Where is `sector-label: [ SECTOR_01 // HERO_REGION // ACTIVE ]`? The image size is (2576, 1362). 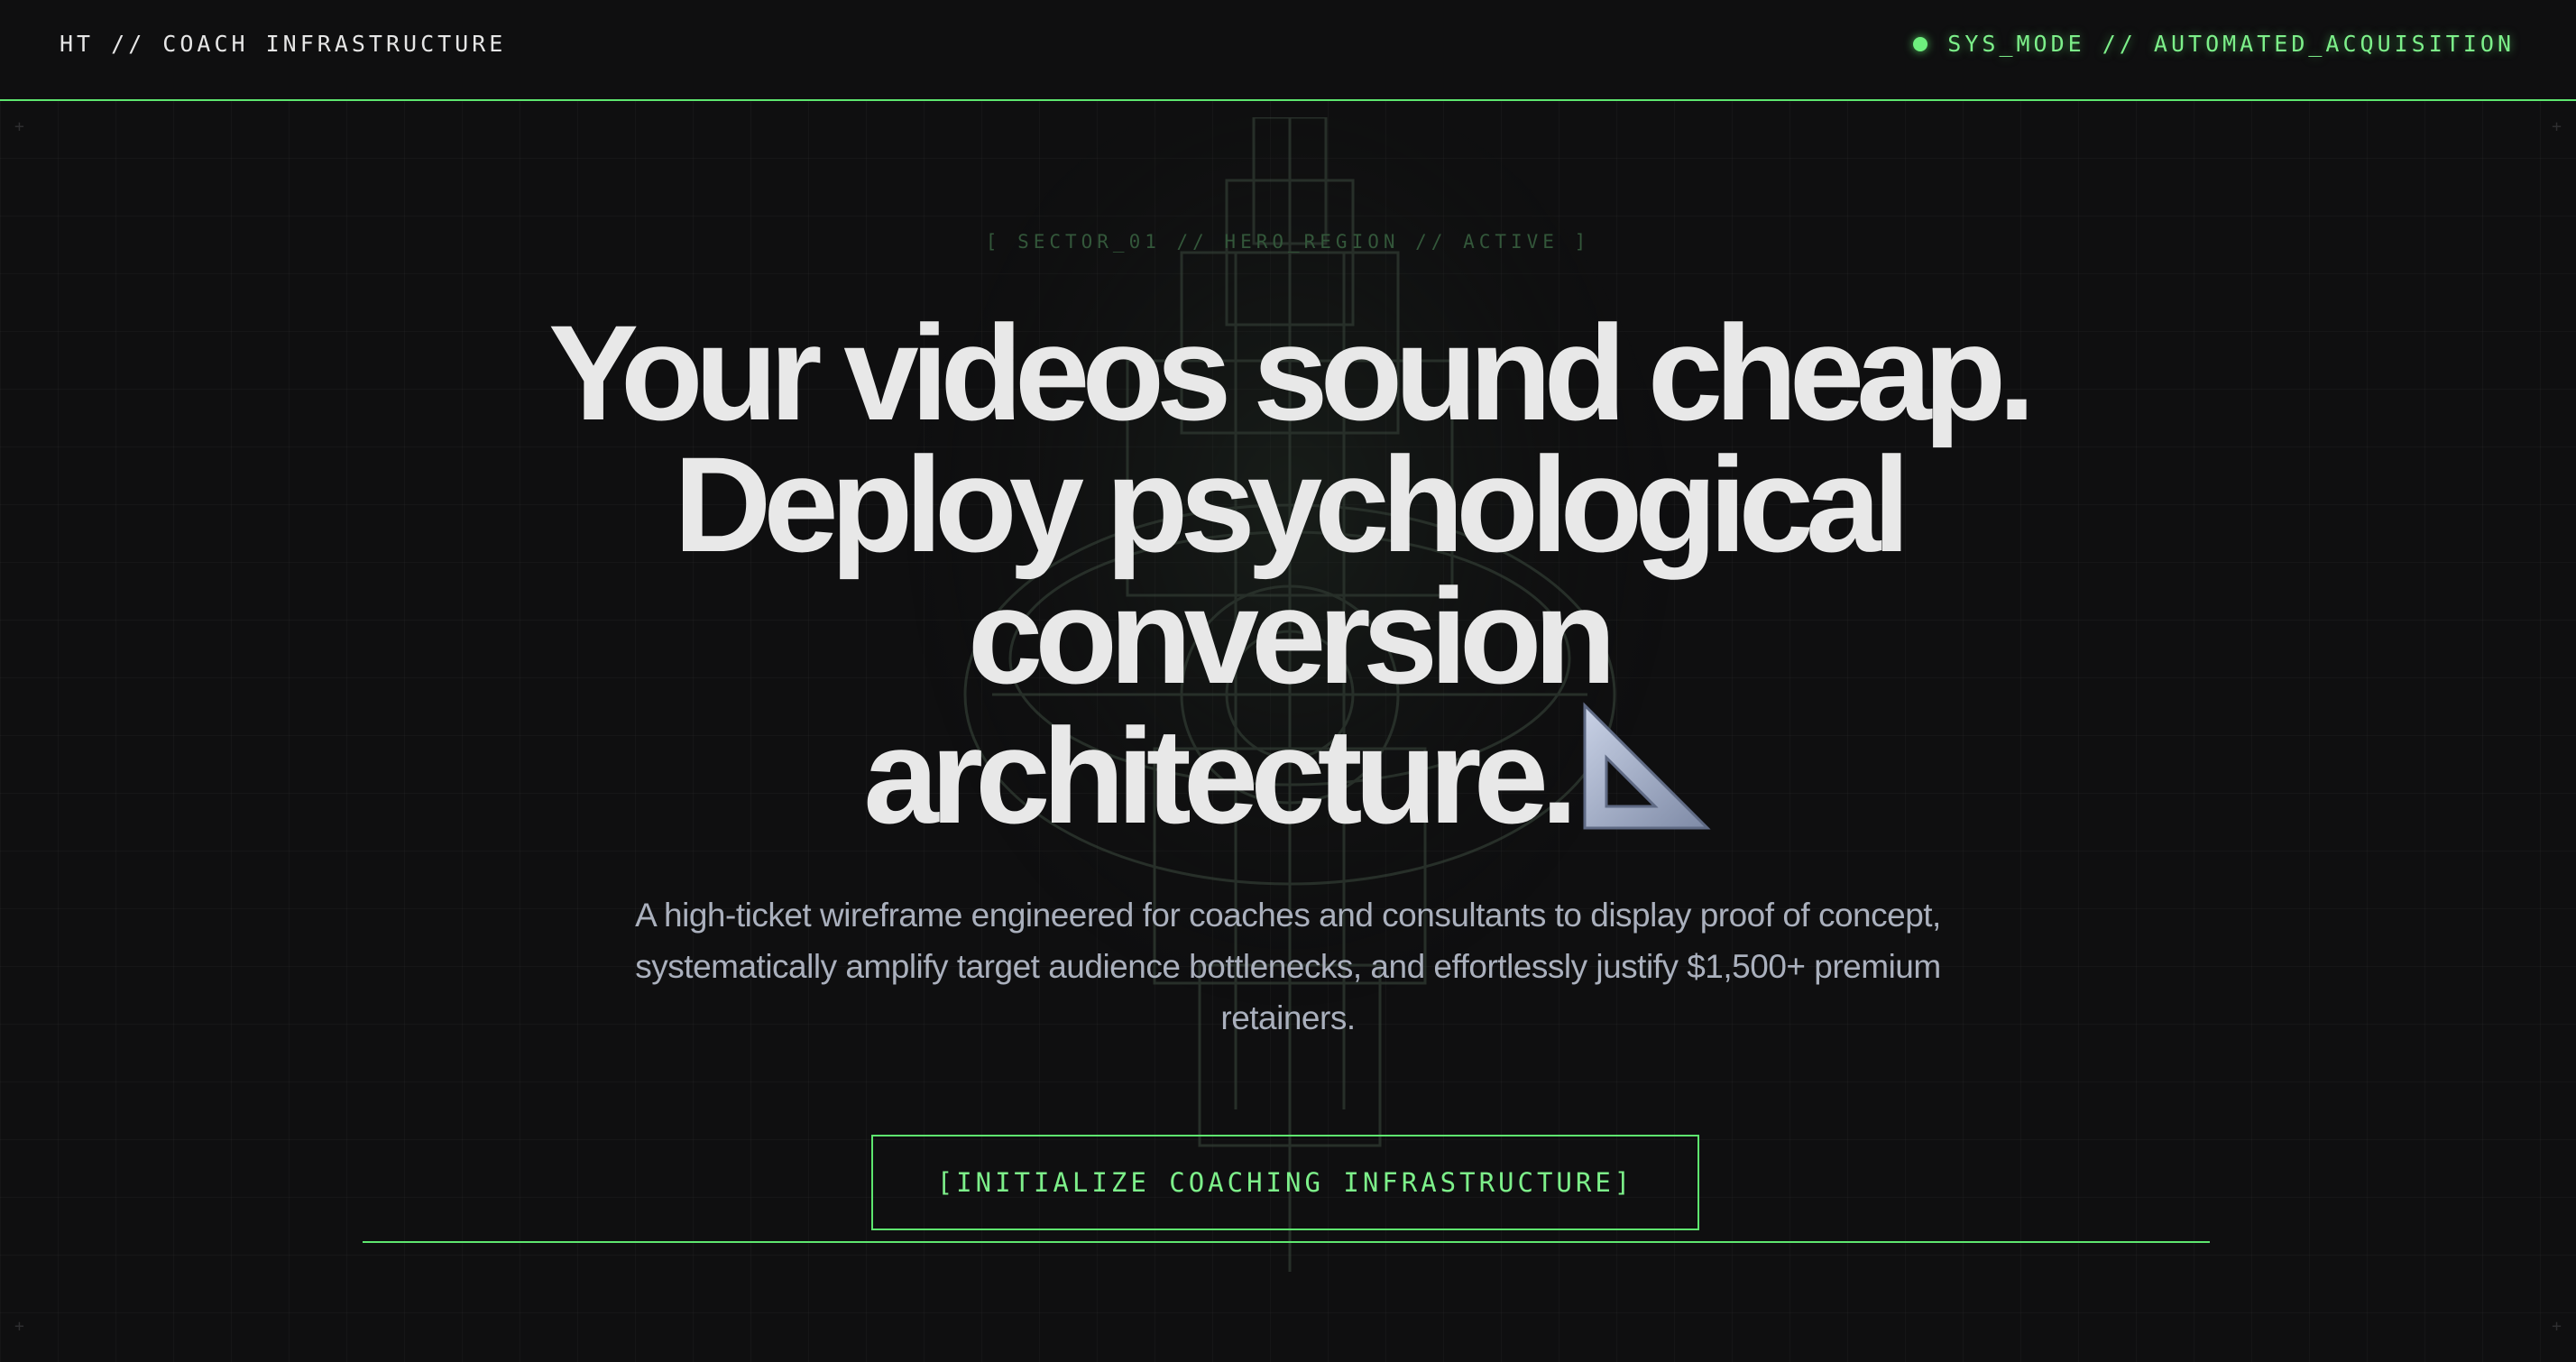
sector-label: [ SECTOR_01 // HERO_REGION // ACTIVE ] is located at coordinates (1288, 242).